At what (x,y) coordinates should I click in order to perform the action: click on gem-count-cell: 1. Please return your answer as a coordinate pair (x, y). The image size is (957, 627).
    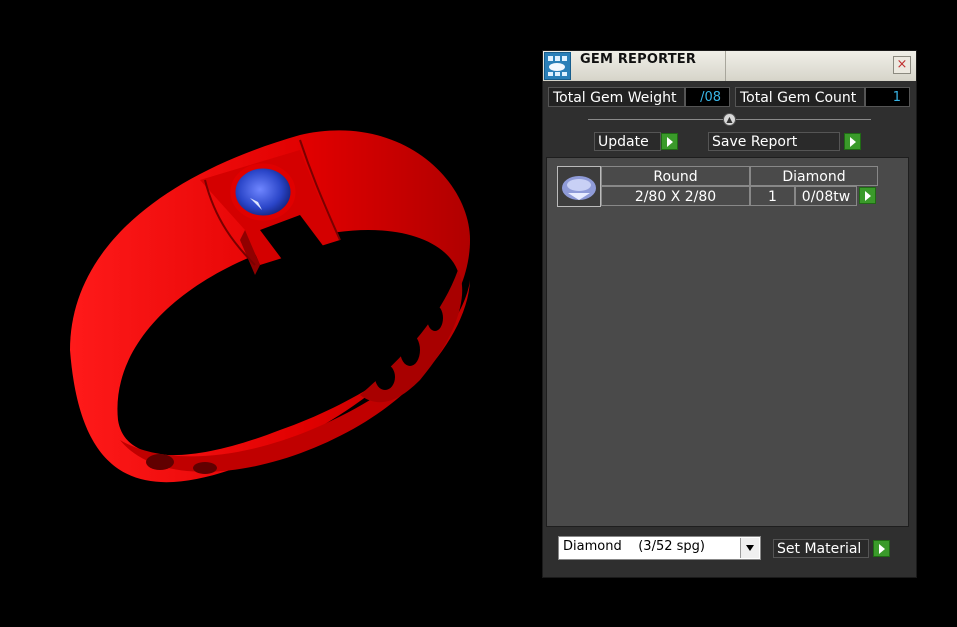
    Looking at the image, I should click on (772, 196).